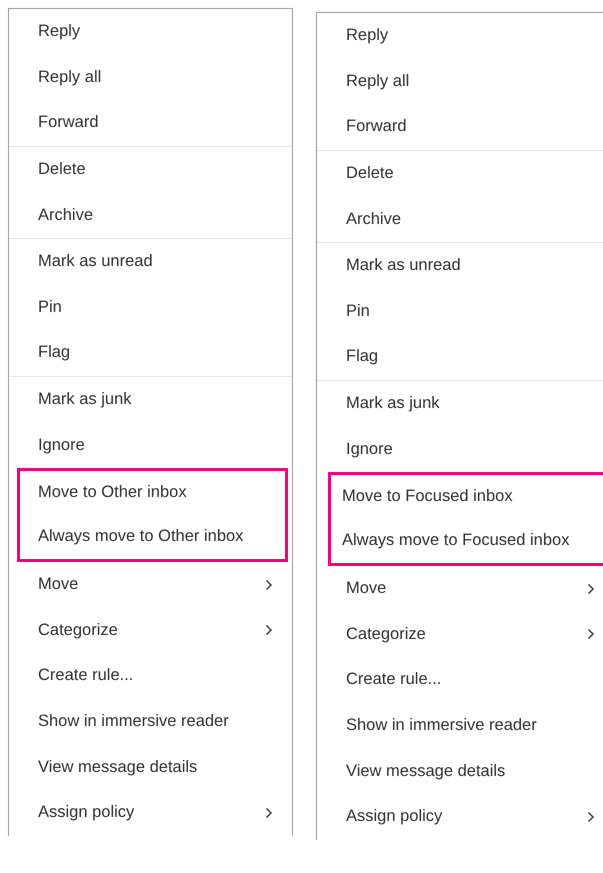  What do you see at coordinates (467, 496) in the screenshot?
I see `menu-item: Move to Focused inbox` at bounding box center [467, 496].